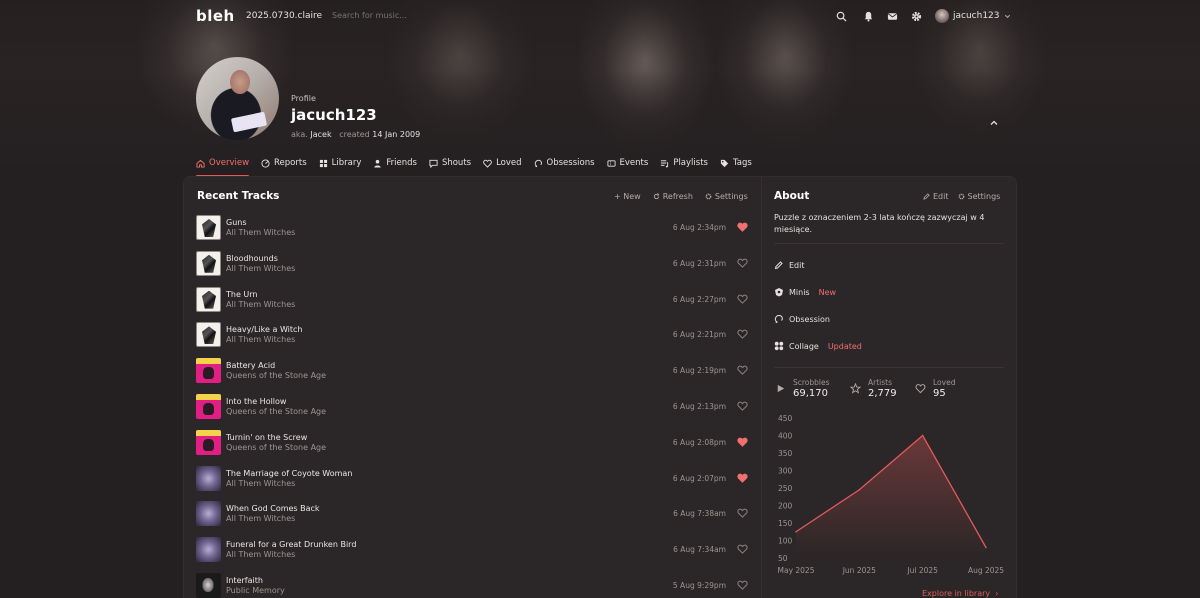 Image resolution: width=1200 pixels, height=598 pixels. I want to click on app-logo: bleh, so click(215, 16).